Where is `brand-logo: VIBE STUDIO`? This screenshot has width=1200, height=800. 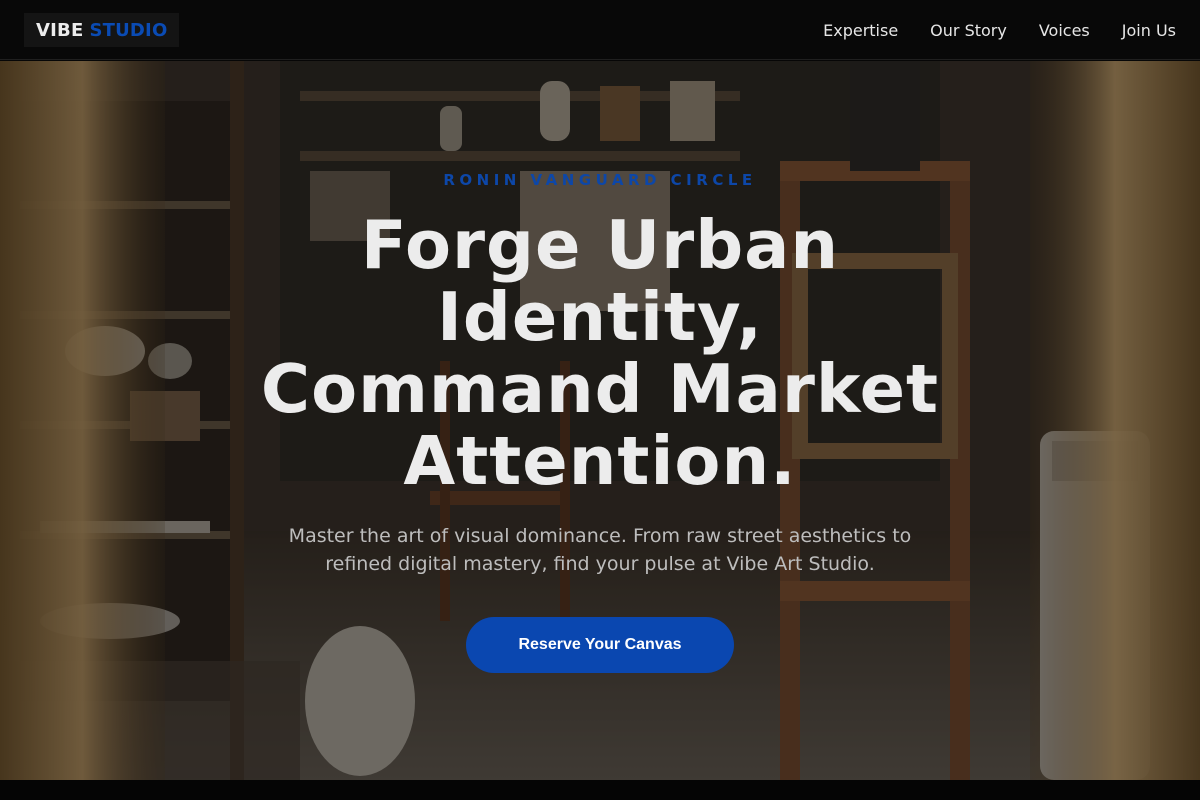
brand-logo: VIBE STUDIO is located at coordinates (102, 30).